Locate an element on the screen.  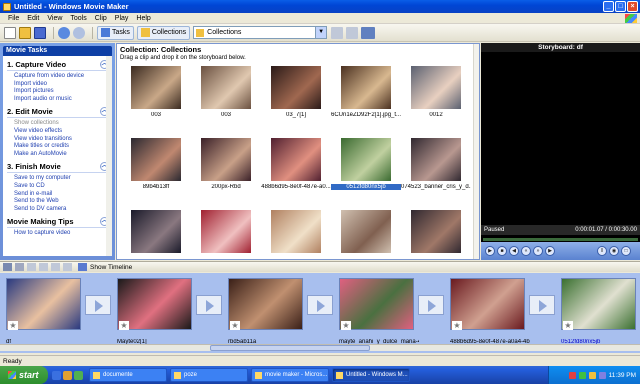
task-link: View video transitions is located at coordinates (58, 140).